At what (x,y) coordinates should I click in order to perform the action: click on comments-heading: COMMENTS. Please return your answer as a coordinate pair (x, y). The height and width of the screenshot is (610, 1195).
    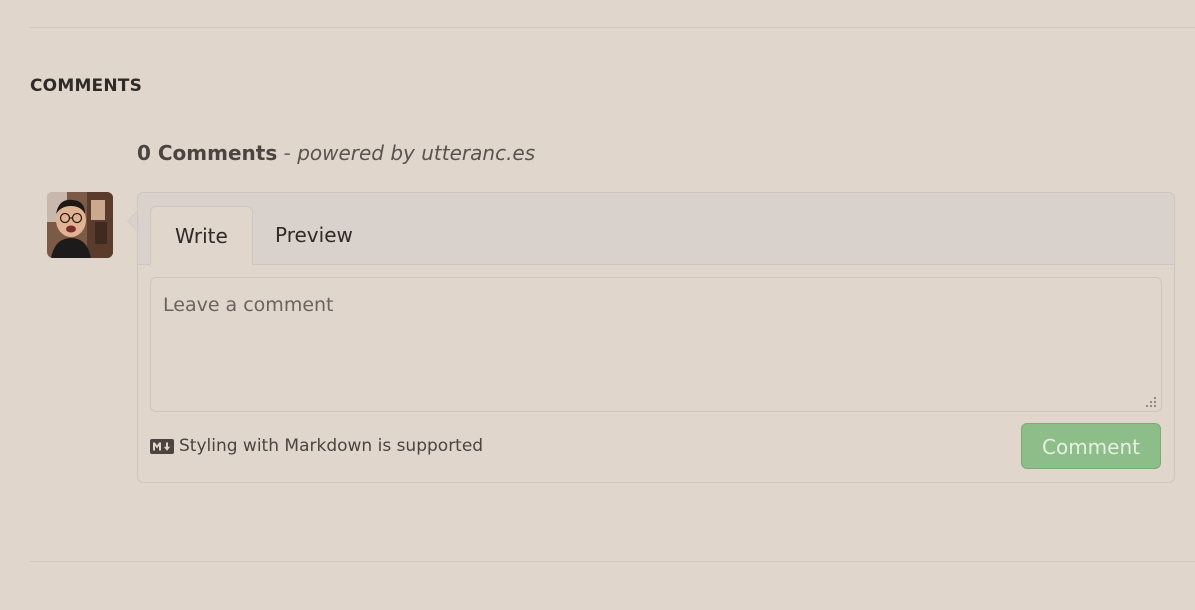
    Looking at the image, I should click on (86, 86).